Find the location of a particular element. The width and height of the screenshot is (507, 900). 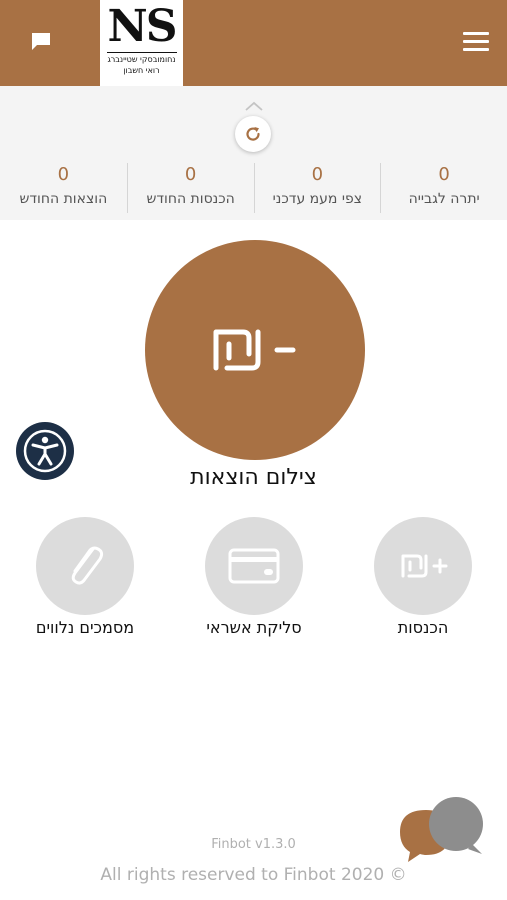

minus-shekel-icon is located at coordinates (254, 350).